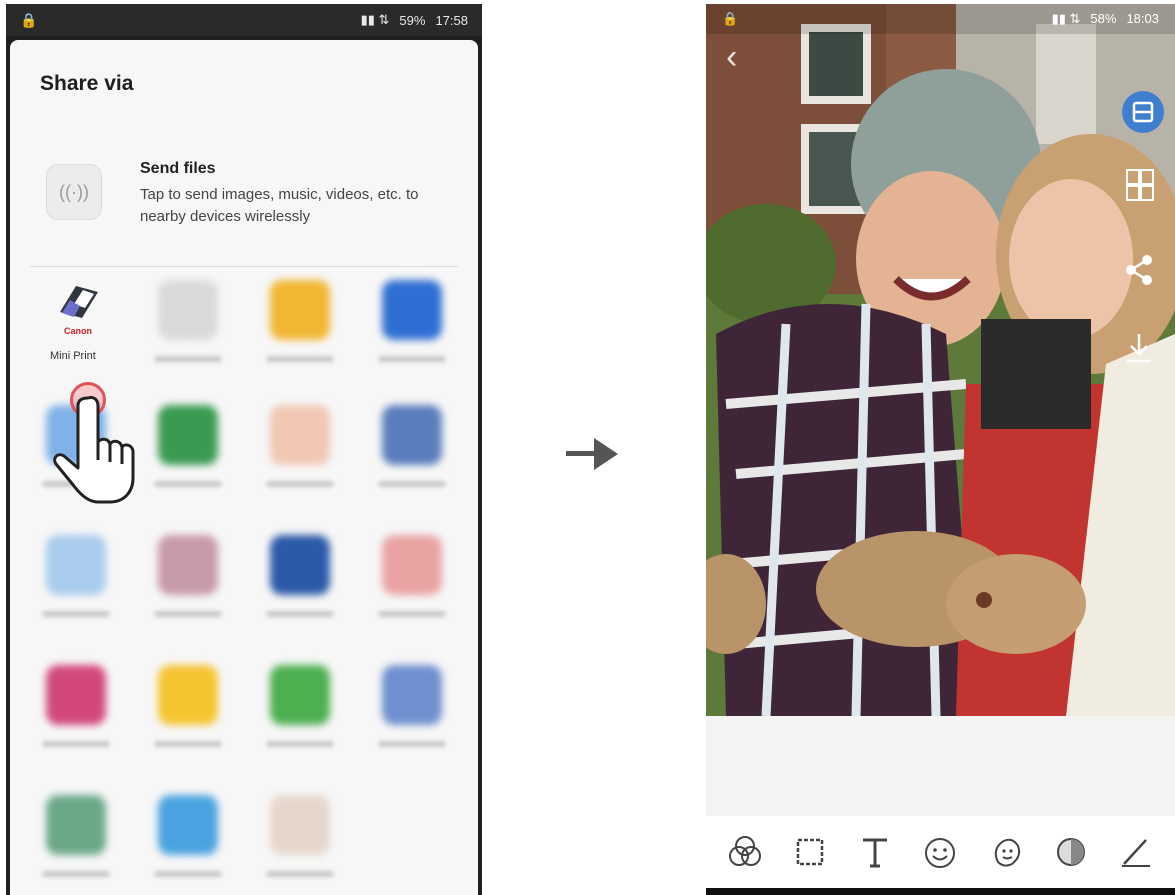 The image size is (1175, 895). I want to click on download-button, so click(1144, 353).